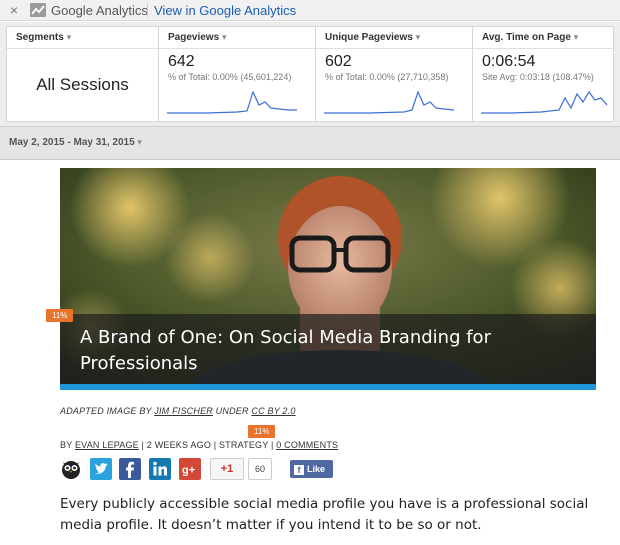  I want to click on segment-label: All Sessions, so click(82, 84).